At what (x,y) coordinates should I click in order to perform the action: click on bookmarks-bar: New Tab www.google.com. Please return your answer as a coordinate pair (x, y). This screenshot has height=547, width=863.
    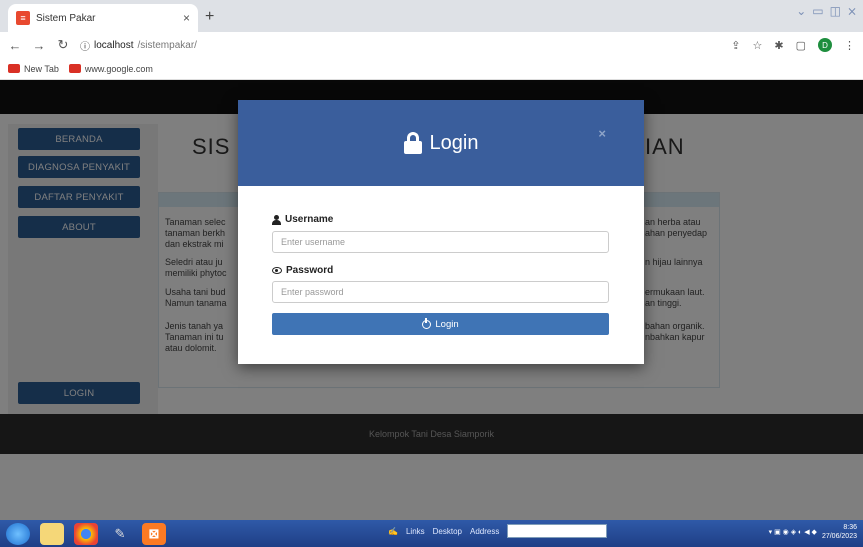
    Looking at the image, I should click on (431, 69).